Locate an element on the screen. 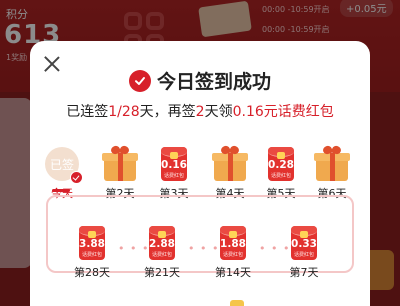  day-item-today: 已签 今天 is located at coordinates (62, 174).